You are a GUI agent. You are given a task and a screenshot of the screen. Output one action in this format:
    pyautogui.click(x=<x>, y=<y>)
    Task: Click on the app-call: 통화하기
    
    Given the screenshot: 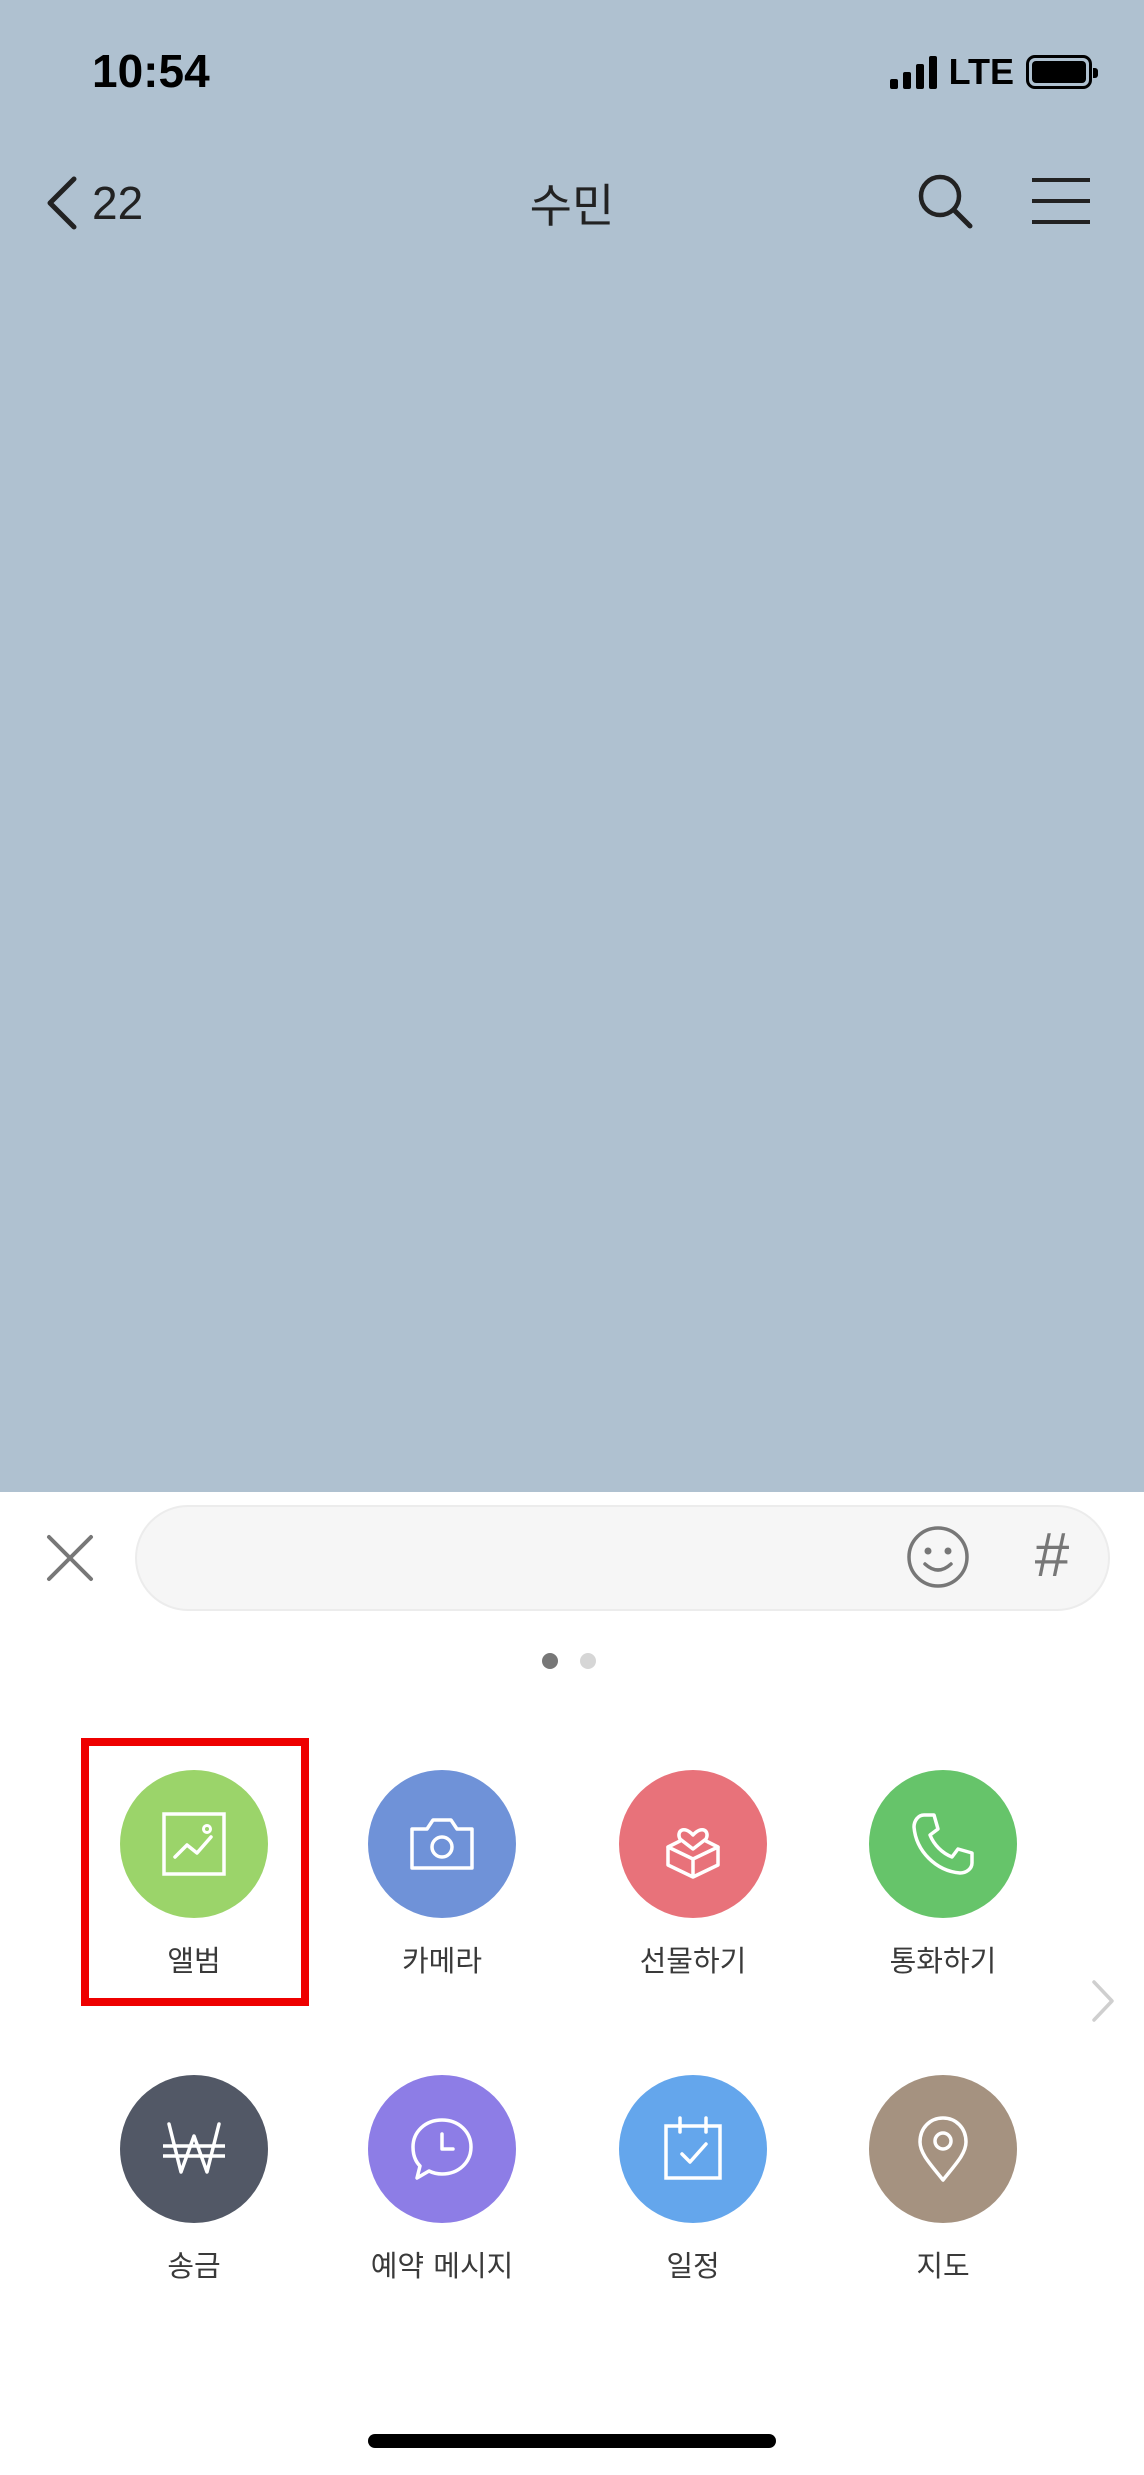 What is the action you would take?
    pyautogui.click(x=943, y=1875)
    